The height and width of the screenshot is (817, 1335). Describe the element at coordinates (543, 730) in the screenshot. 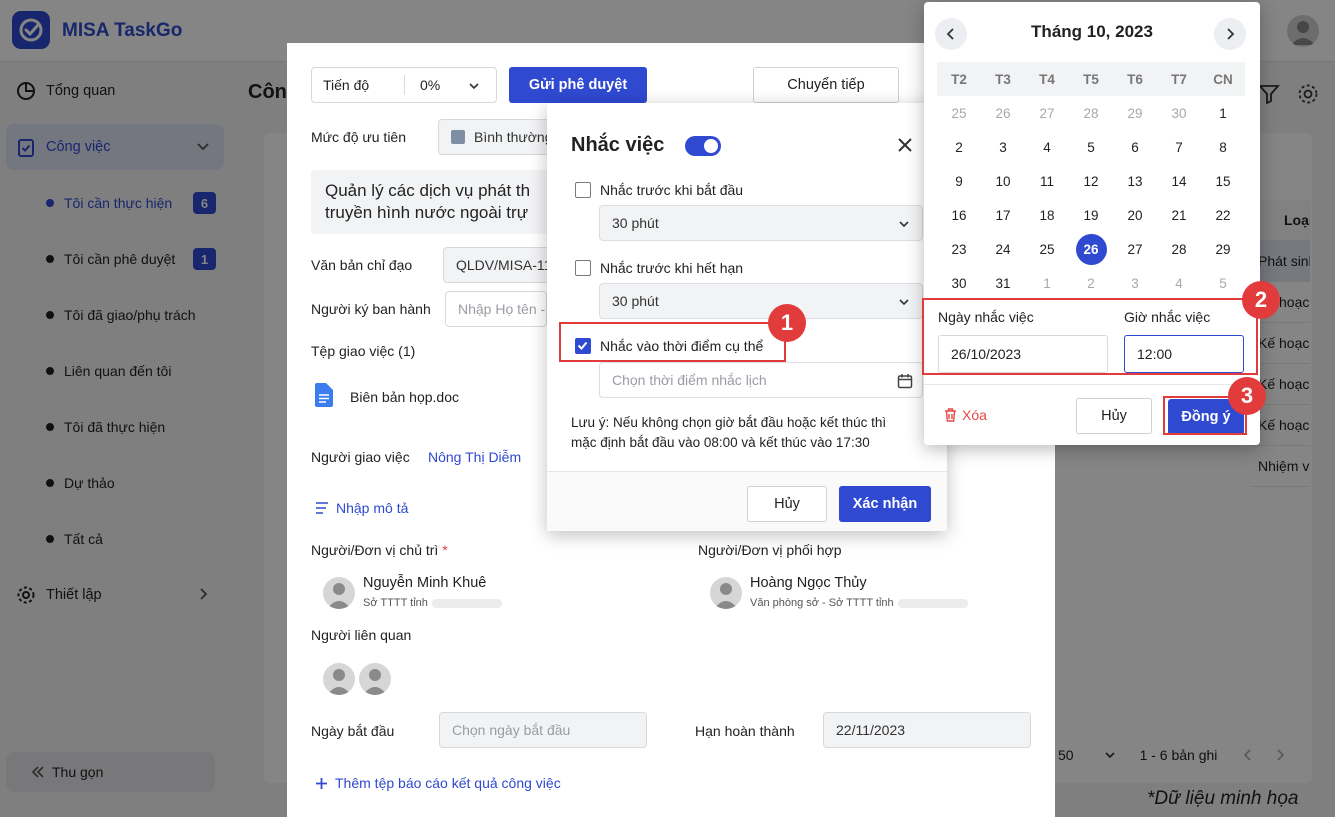

I see `start-date-input: Chọn ngày bắt đầu` at that location.